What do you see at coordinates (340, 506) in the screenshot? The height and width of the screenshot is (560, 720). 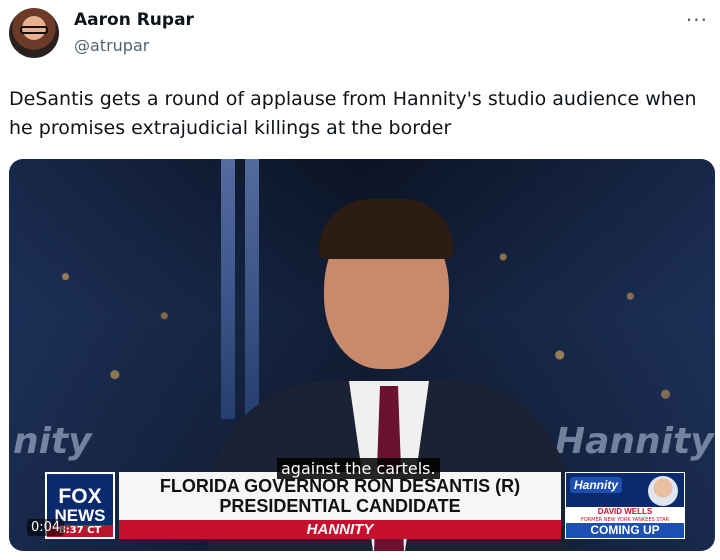 I see `headline-line2: PRESIDENTIAL CANDIDATE` at bounding box center [340, 506].